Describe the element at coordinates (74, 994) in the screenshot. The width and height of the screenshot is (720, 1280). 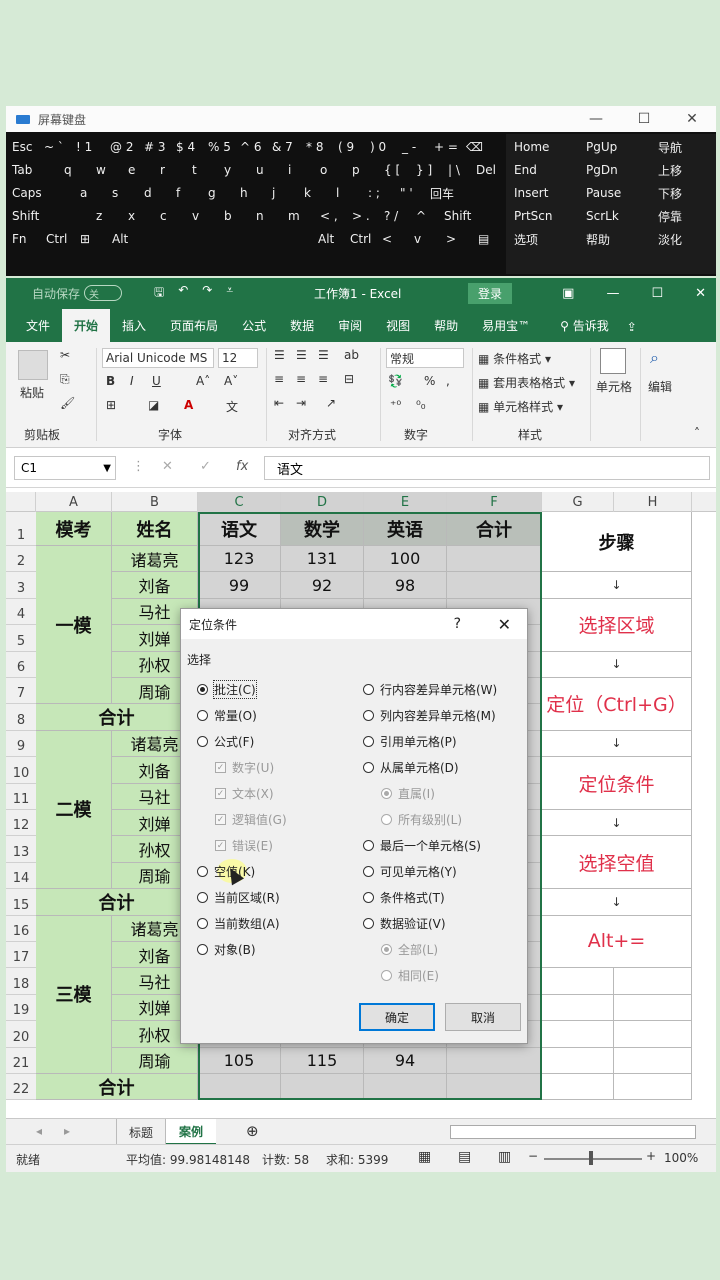
I see `group-cell: 三模` at that location.